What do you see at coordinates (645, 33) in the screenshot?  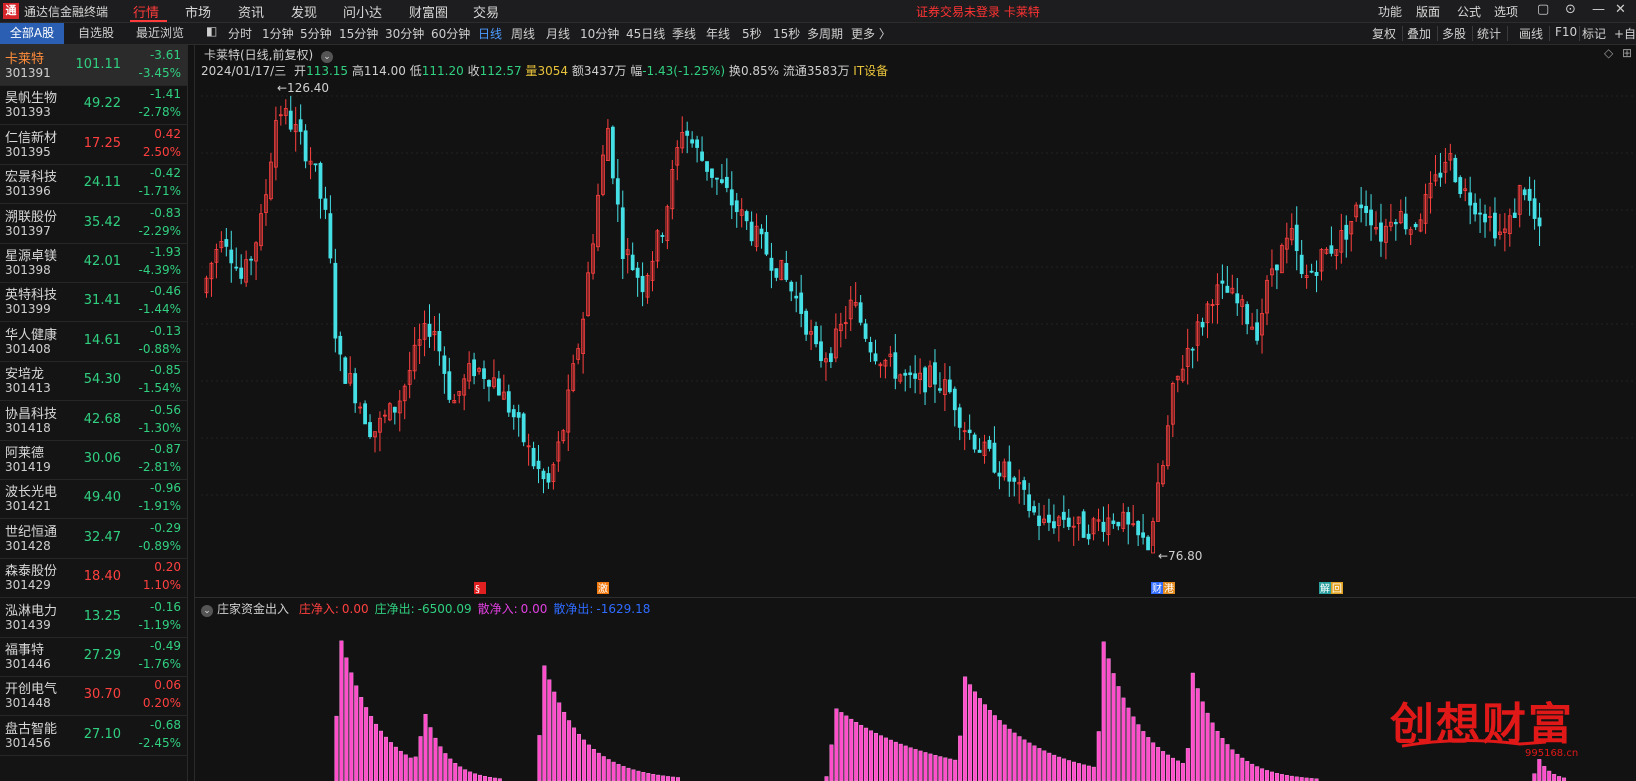 I see `period-45day: 45日线` at bounding box center [645, 33].